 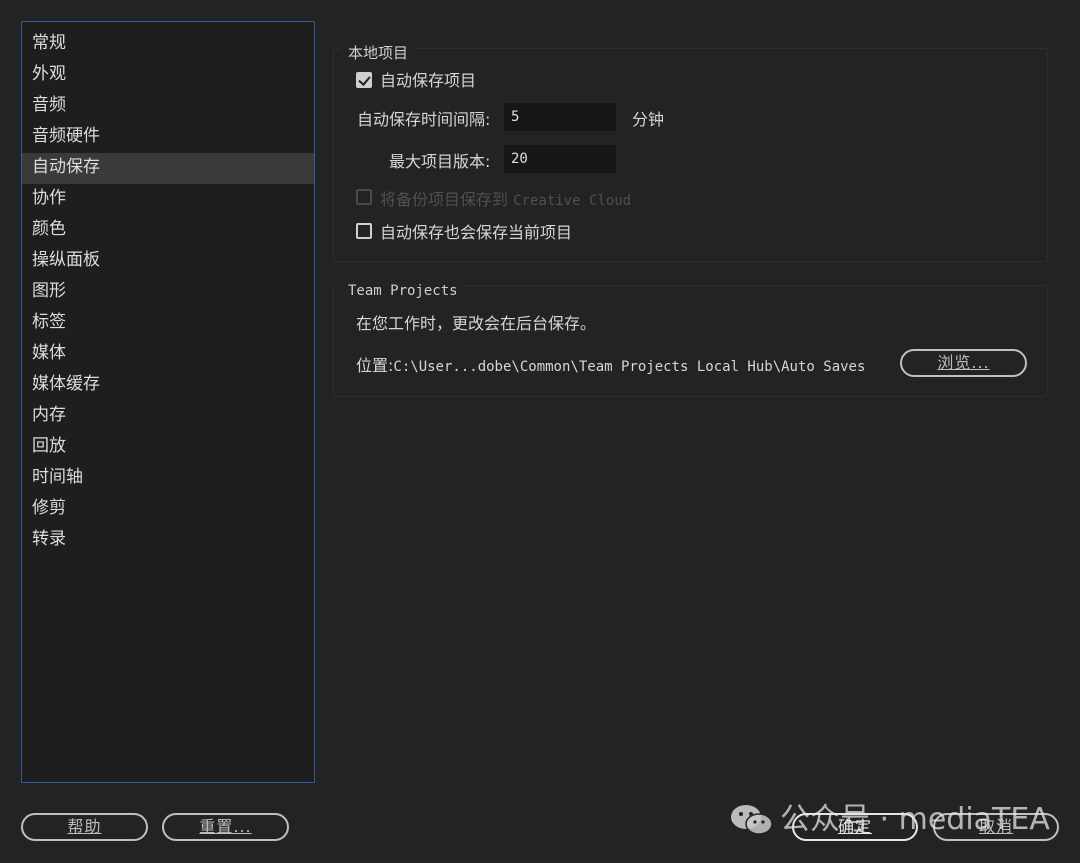 What do you see at coordinates (168, 354) in the screenshot?
I see `sidebar-item-media: 媒体` at bounding box center [168, 354].